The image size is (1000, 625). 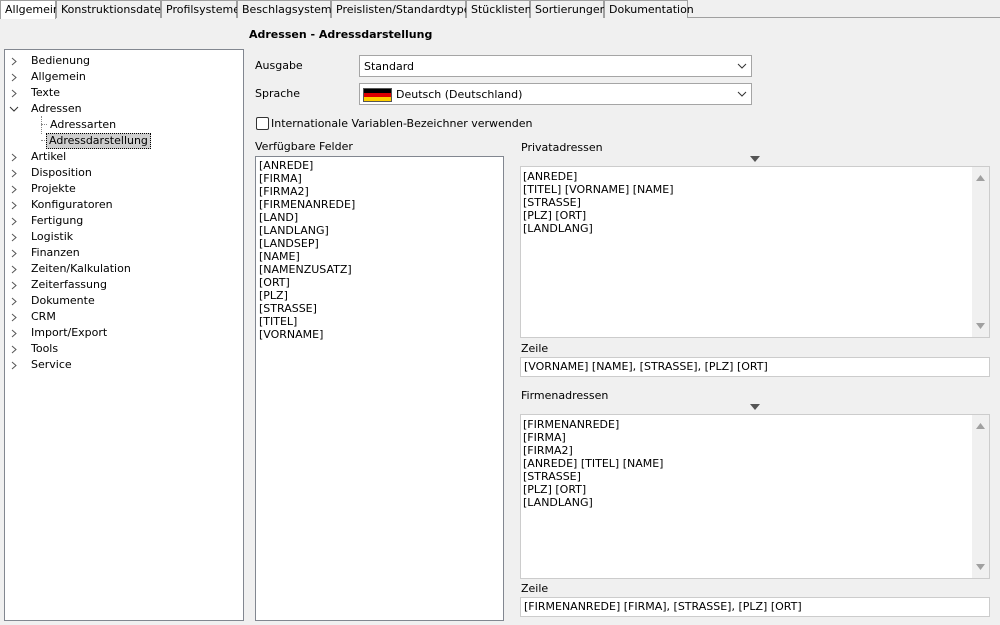 What do you see at coordinates (389, 66) in the screenshot?
I see `ausgabe-value: Standard` at bounding box center [389, 66].